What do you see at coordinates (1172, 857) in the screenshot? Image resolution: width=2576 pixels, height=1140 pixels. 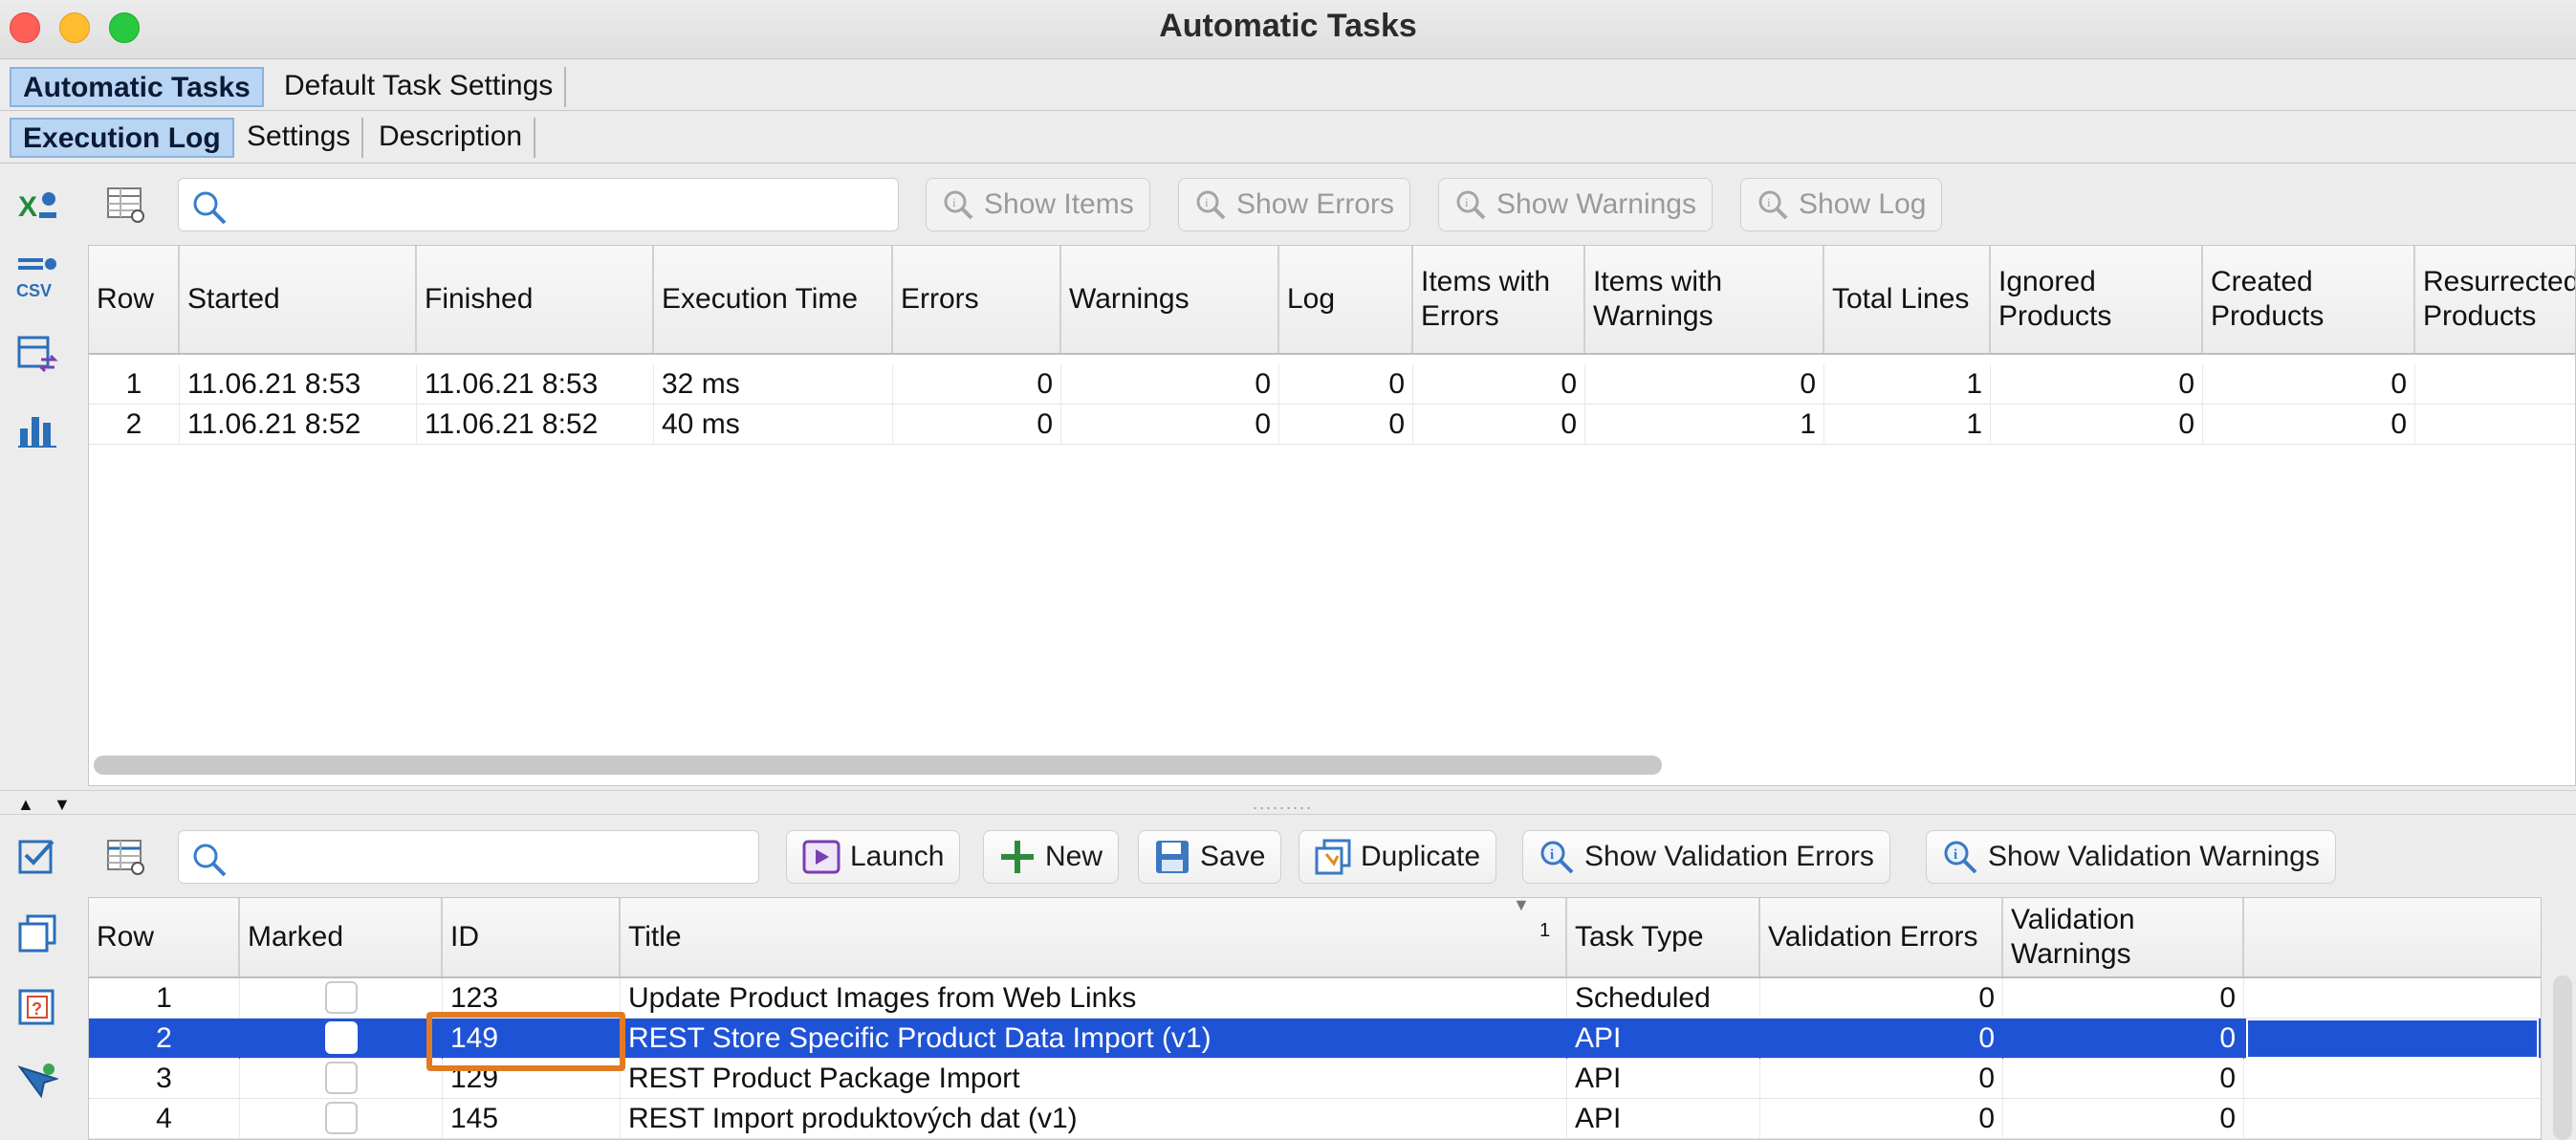 I see `floppy-disk-icon` at bounding box center [1172, 857].